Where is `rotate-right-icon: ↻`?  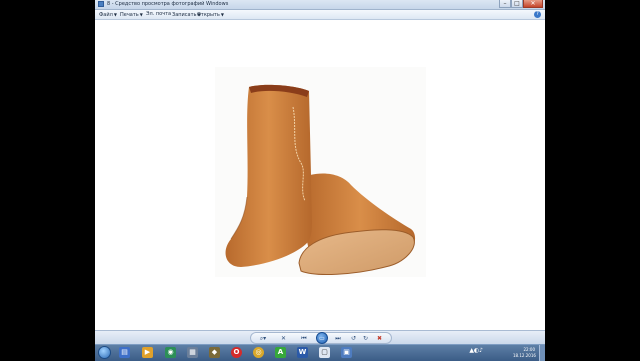
rotate-right-icon: ↻ is located at coordinates (365, 338).